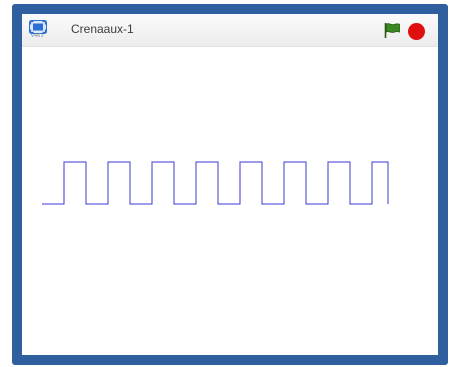 This screenshot has width=460, height=367. I want to click on stop-button, so click(416, 31).